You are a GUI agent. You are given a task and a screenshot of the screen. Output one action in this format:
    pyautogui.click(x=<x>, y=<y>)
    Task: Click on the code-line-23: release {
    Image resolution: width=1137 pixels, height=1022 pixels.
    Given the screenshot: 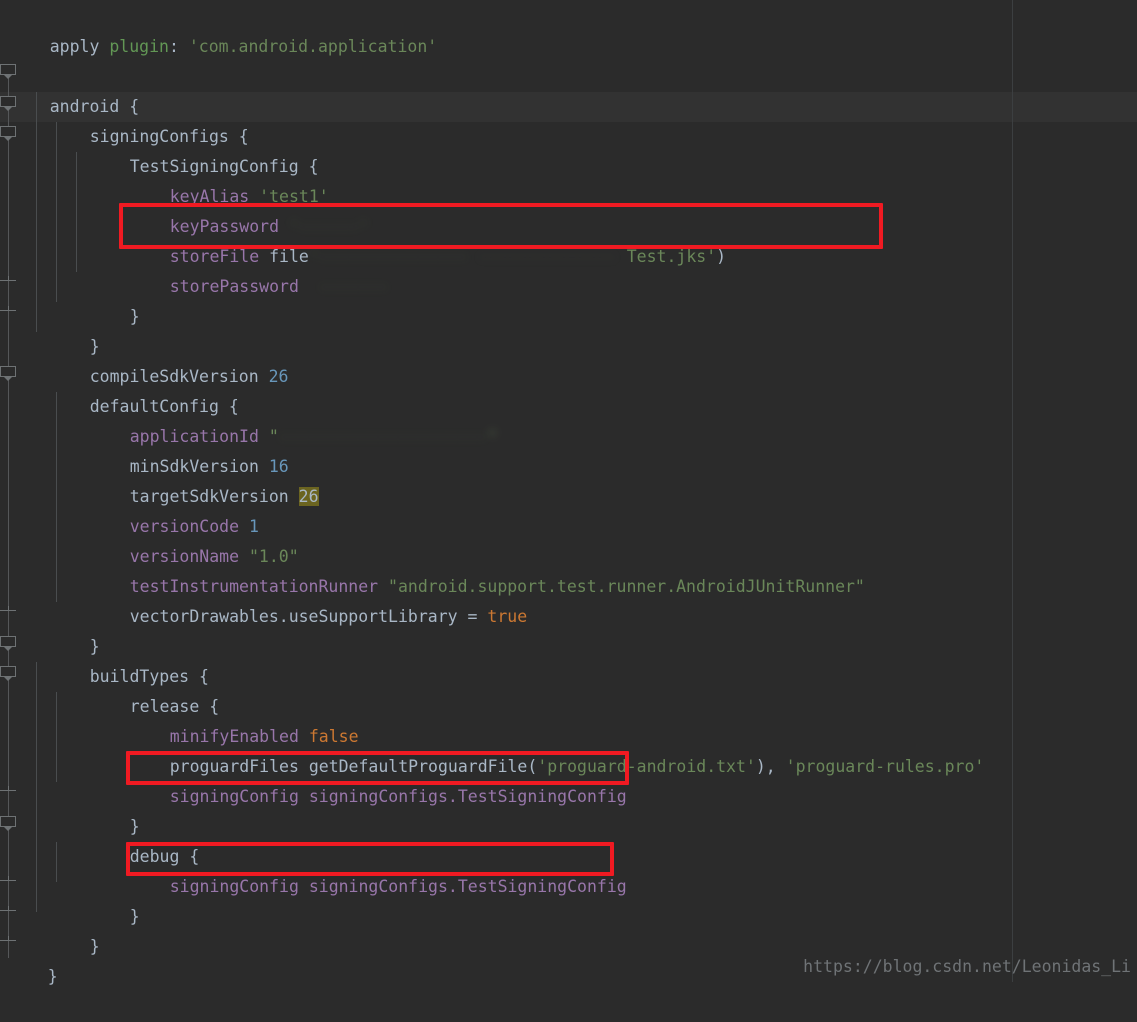 What is the action you would take?
    pyautogui.click(x=109, y=689)
    